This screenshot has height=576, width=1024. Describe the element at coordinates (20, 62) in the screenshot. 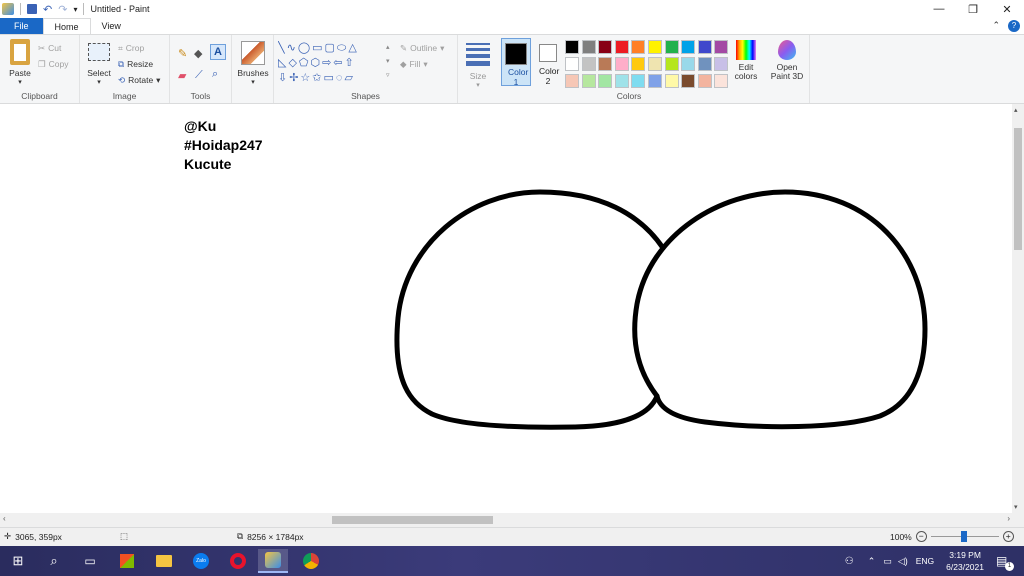

I see `paste-button: Paste ▾` at that location.